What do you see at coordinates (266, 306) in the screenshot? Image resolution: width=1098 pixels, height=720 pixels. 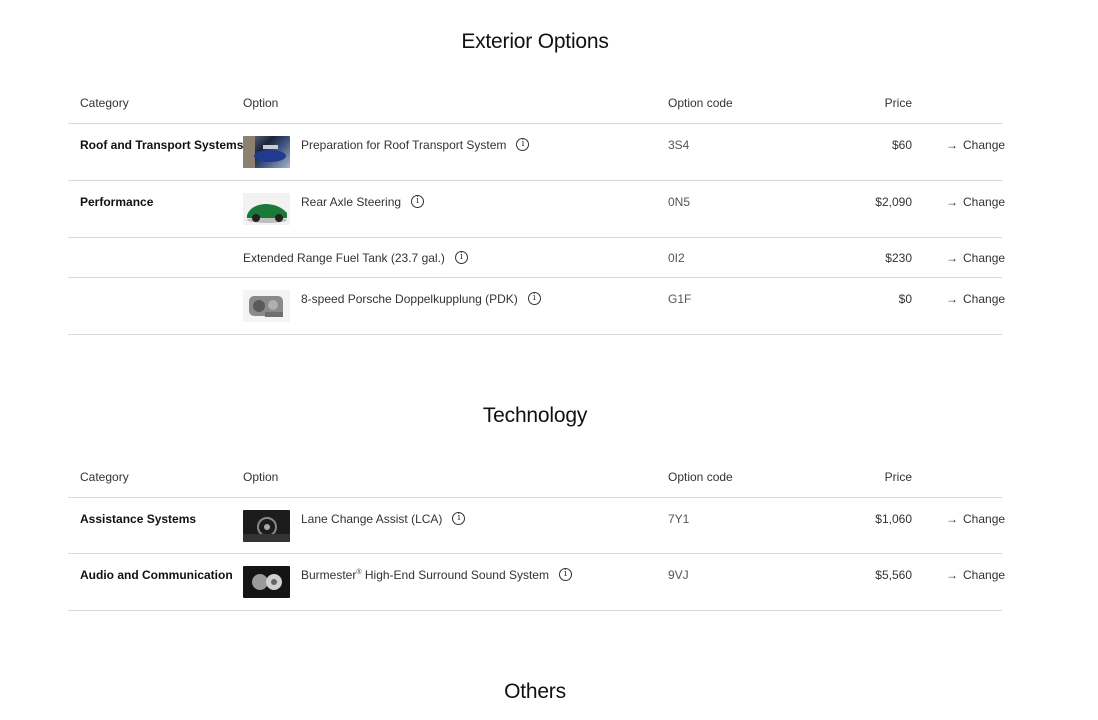 I see `gearbox-thumbnail` at bounding box center [266, 306].